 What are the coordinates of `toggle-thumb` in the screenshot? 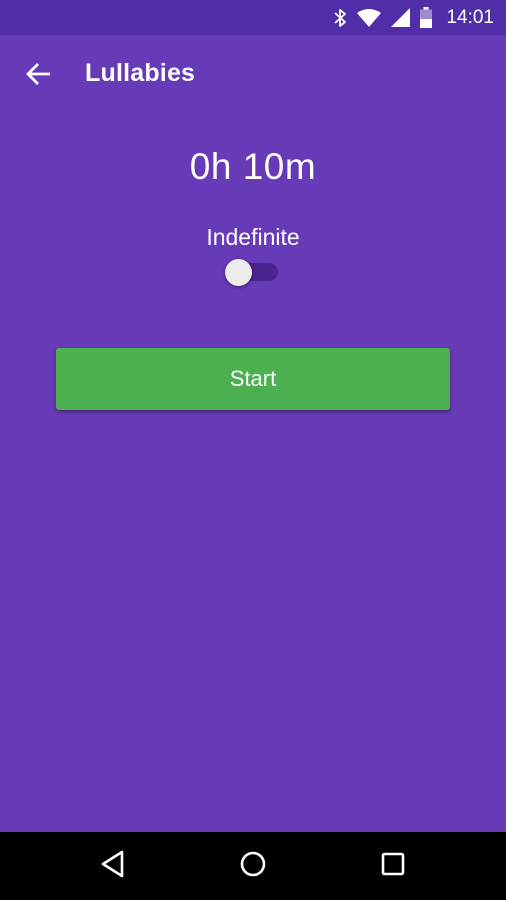 It's located at (238, 272).